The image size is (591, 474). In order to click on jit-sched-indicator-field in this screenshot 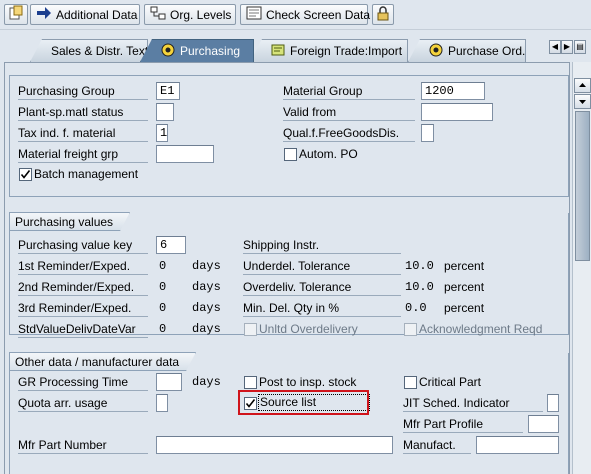, I will do `click(553, 403)`.